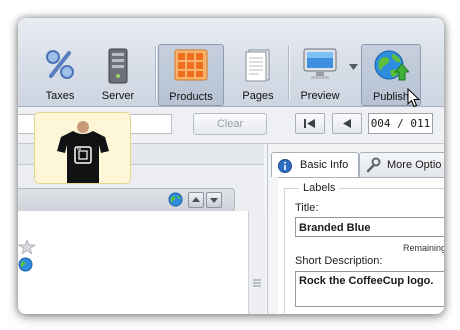 This screenshot has width=460, height=330. What do you see at coordinates (392, 67) in the screenshot?
I see `globe-upload-icon` at bounding box center [392, 67].